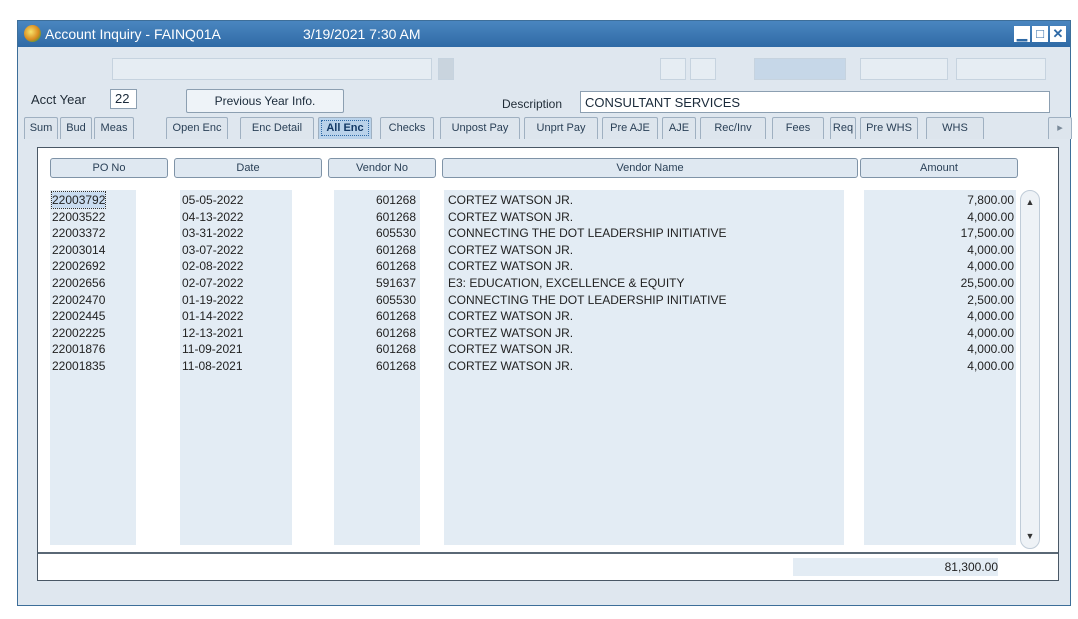  What do you see at coordinates (480, 128) in the screenshot?
I see `tab-unpost-pay: Unpost Pay` at bounding box center [480, 128].